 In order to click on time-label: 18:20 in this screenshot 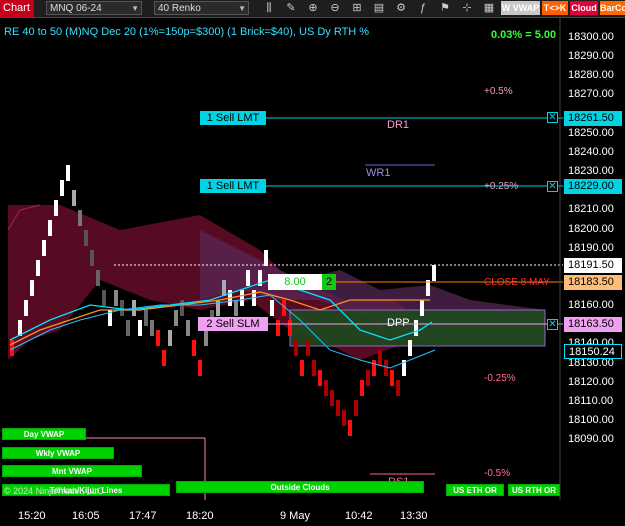, I will do `click(200, 516)`.